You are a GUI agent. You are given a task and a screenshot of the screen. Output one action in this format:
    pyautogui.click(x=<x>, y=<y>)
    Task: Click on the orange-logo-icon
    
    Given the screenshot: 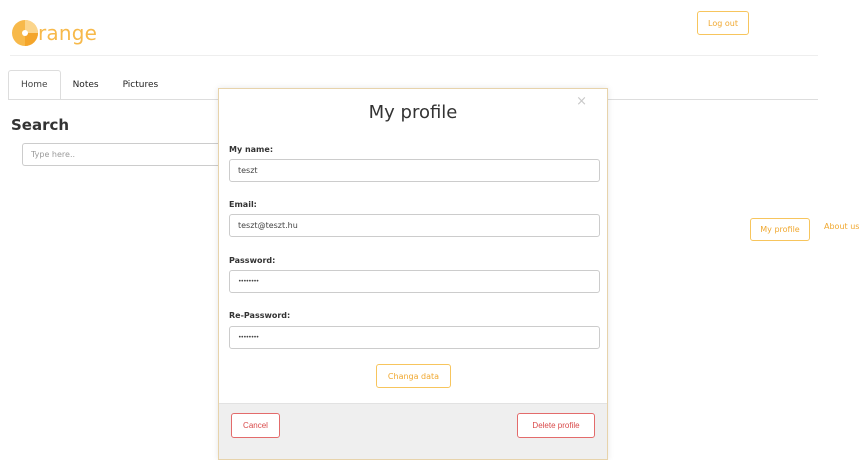 What is the action you would take?
    pyautogui.click(x=25, y=33)
    